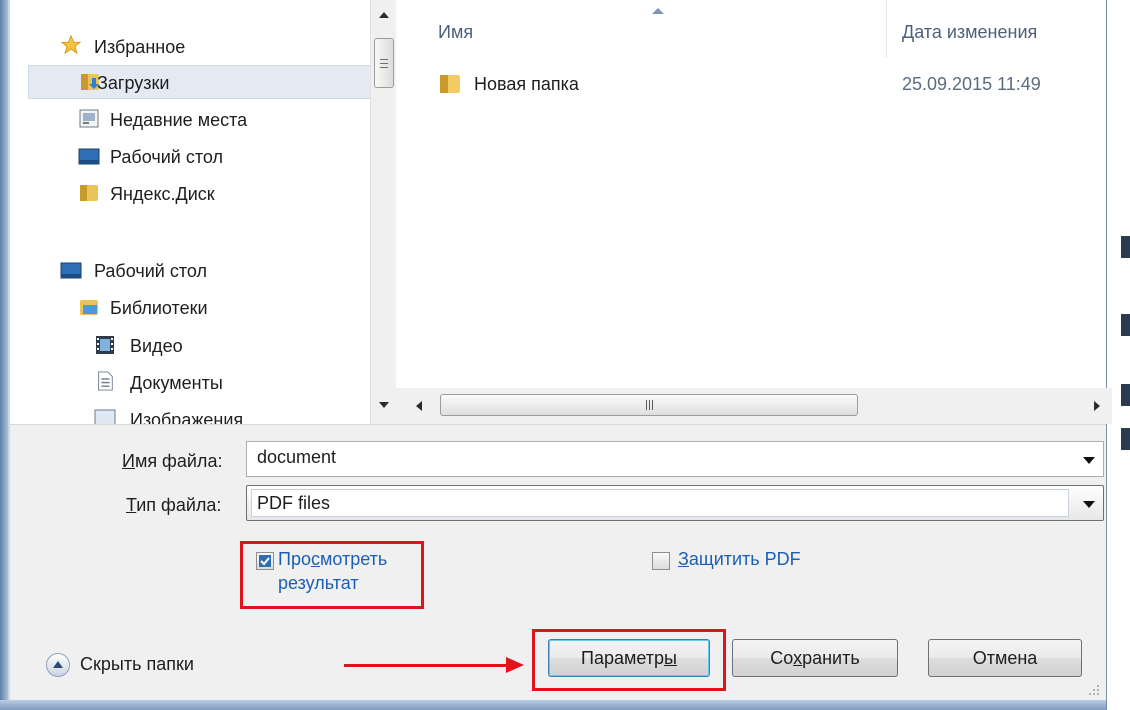 This screenshot has height=710, width=1130. I want to click on nav-item-recent-places: Недавние места, so click(190, 120).